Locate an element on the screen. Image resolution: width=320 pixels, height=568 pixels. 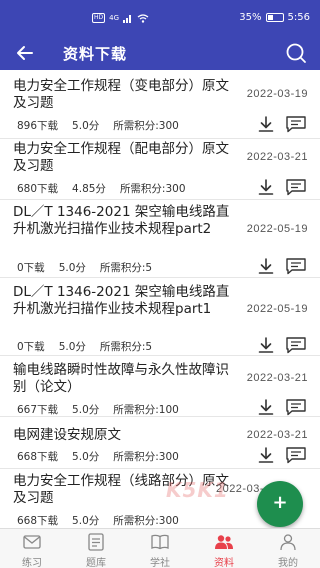
tab-label: 练习 is located at coordinates (32, 563).